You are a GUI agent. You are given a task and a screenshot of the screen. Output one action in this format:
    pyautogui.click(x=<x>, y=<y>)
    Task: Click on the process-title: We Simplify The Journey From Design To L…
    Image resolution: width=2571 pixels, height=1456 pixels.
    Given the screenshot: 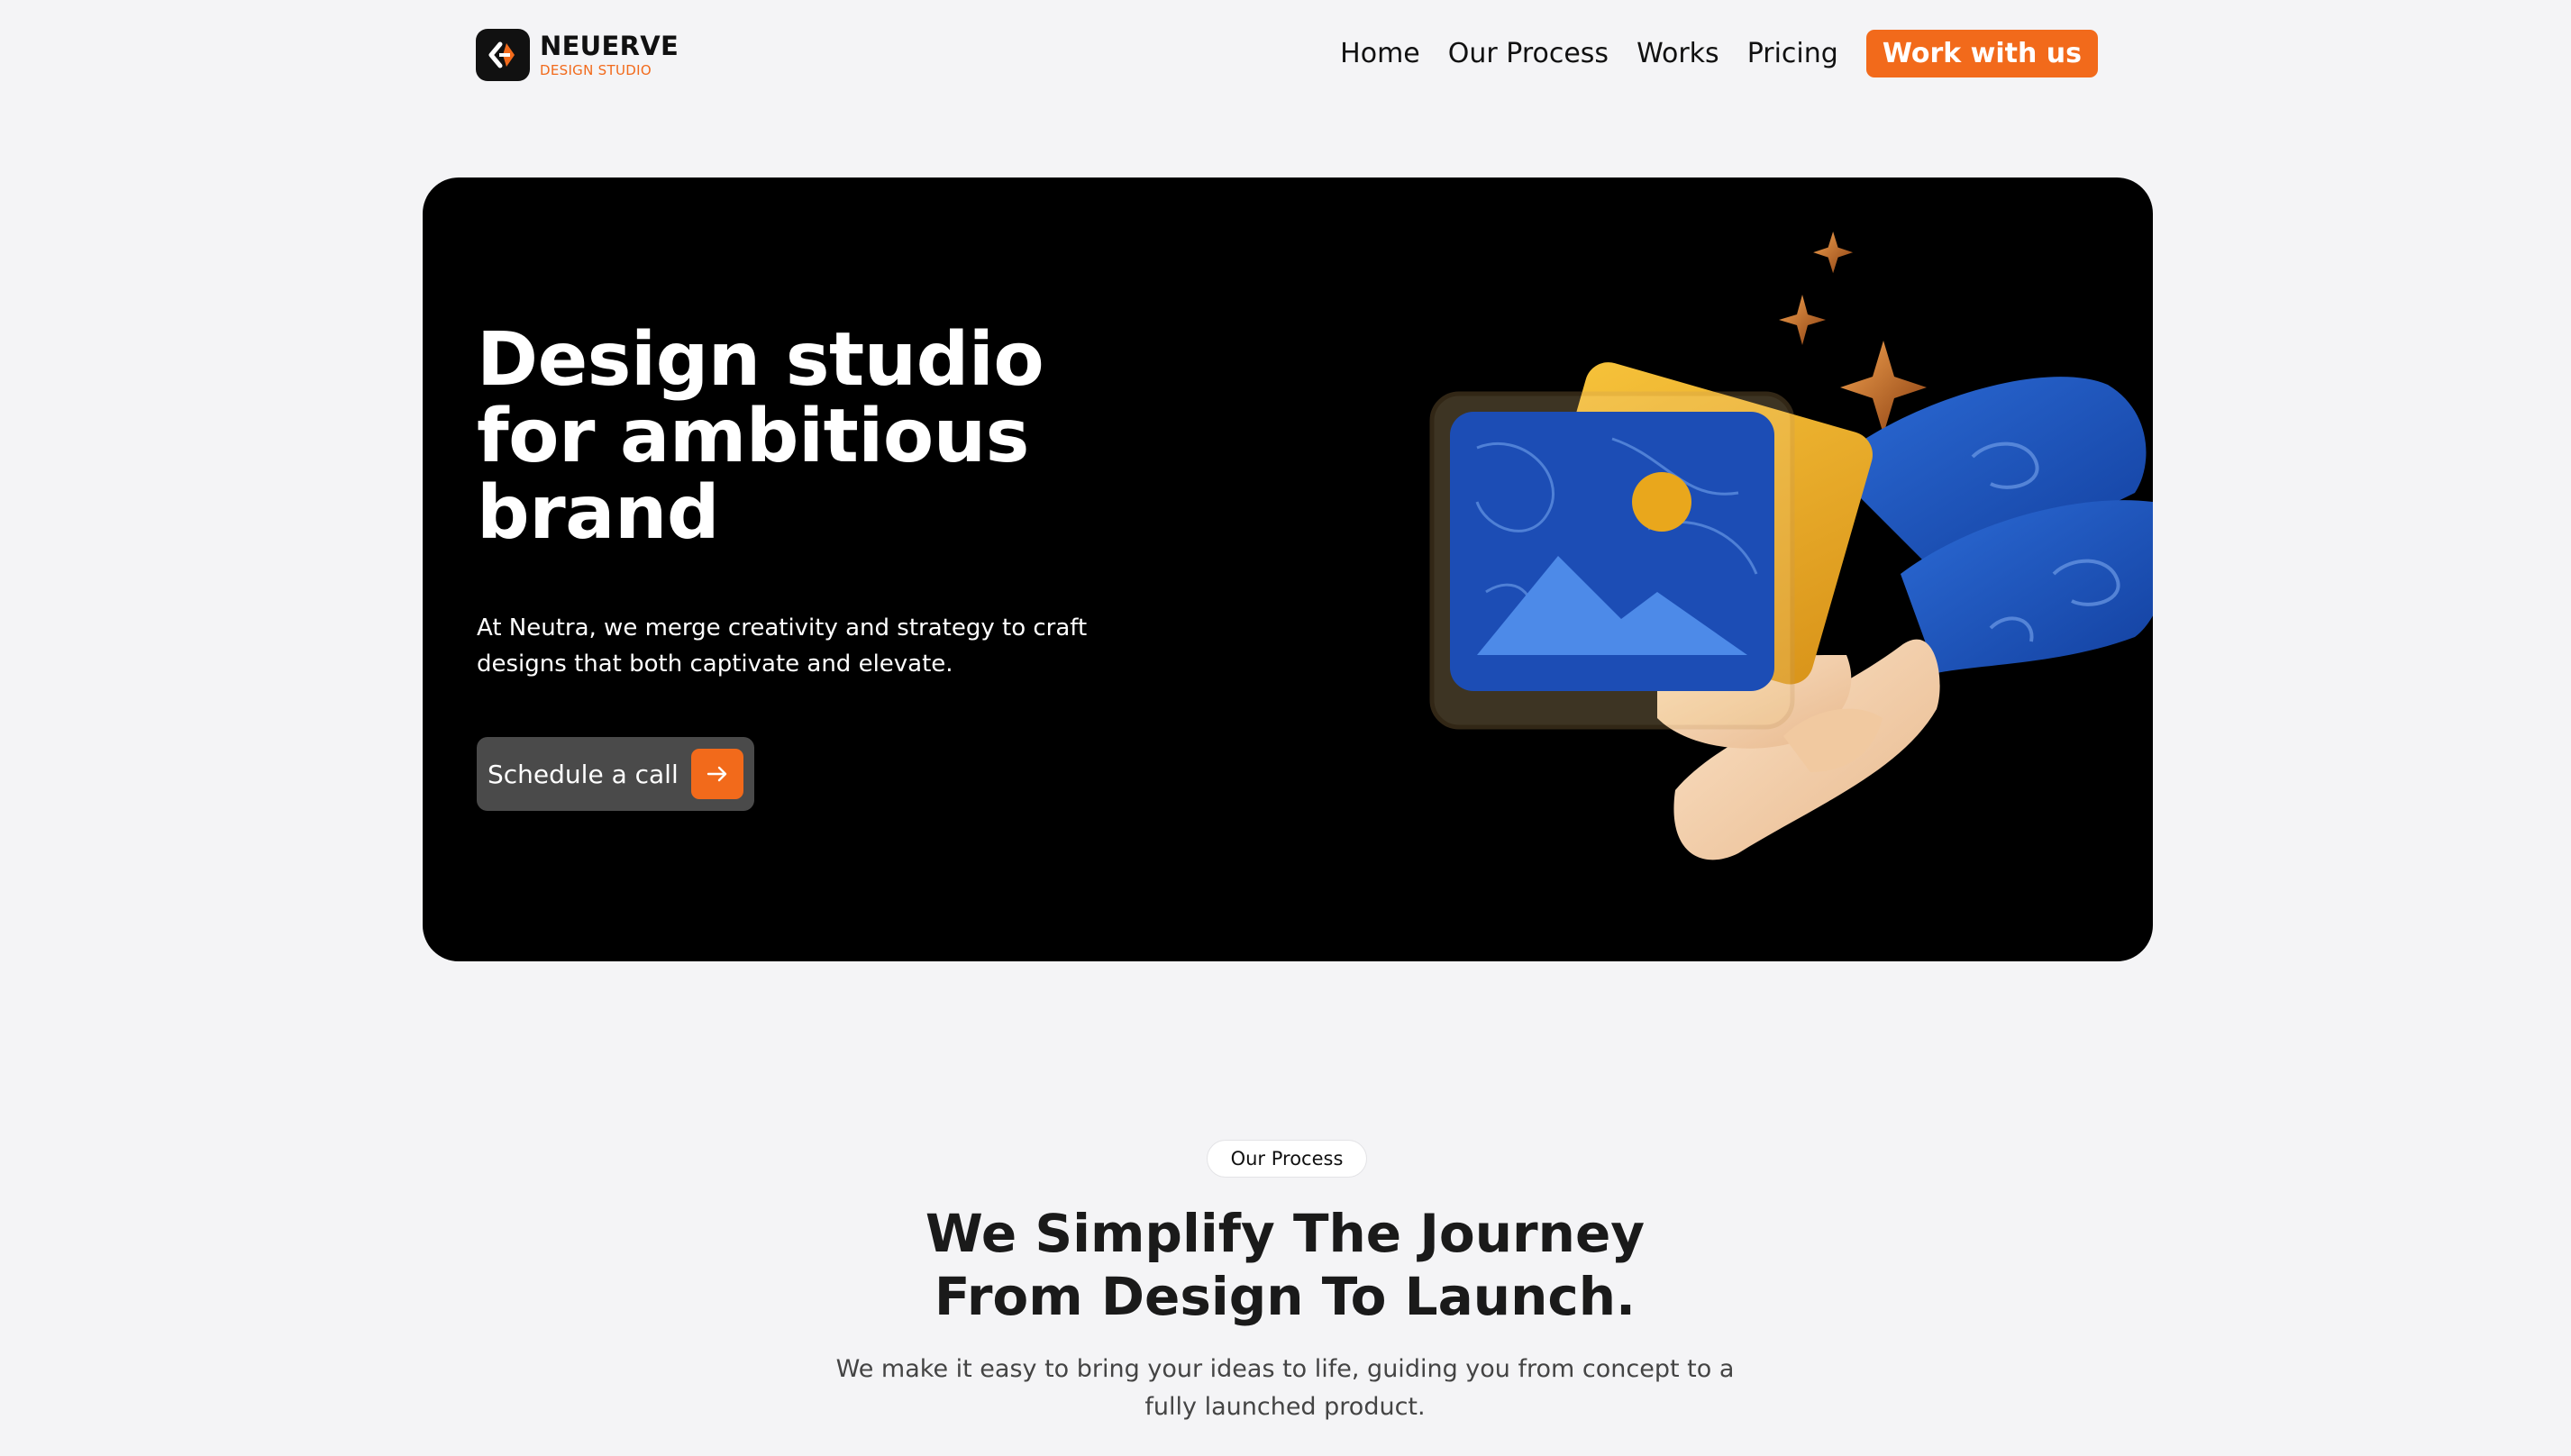 What is the action you would take?
    pyautogui.click(x=1285, y=1265)
    